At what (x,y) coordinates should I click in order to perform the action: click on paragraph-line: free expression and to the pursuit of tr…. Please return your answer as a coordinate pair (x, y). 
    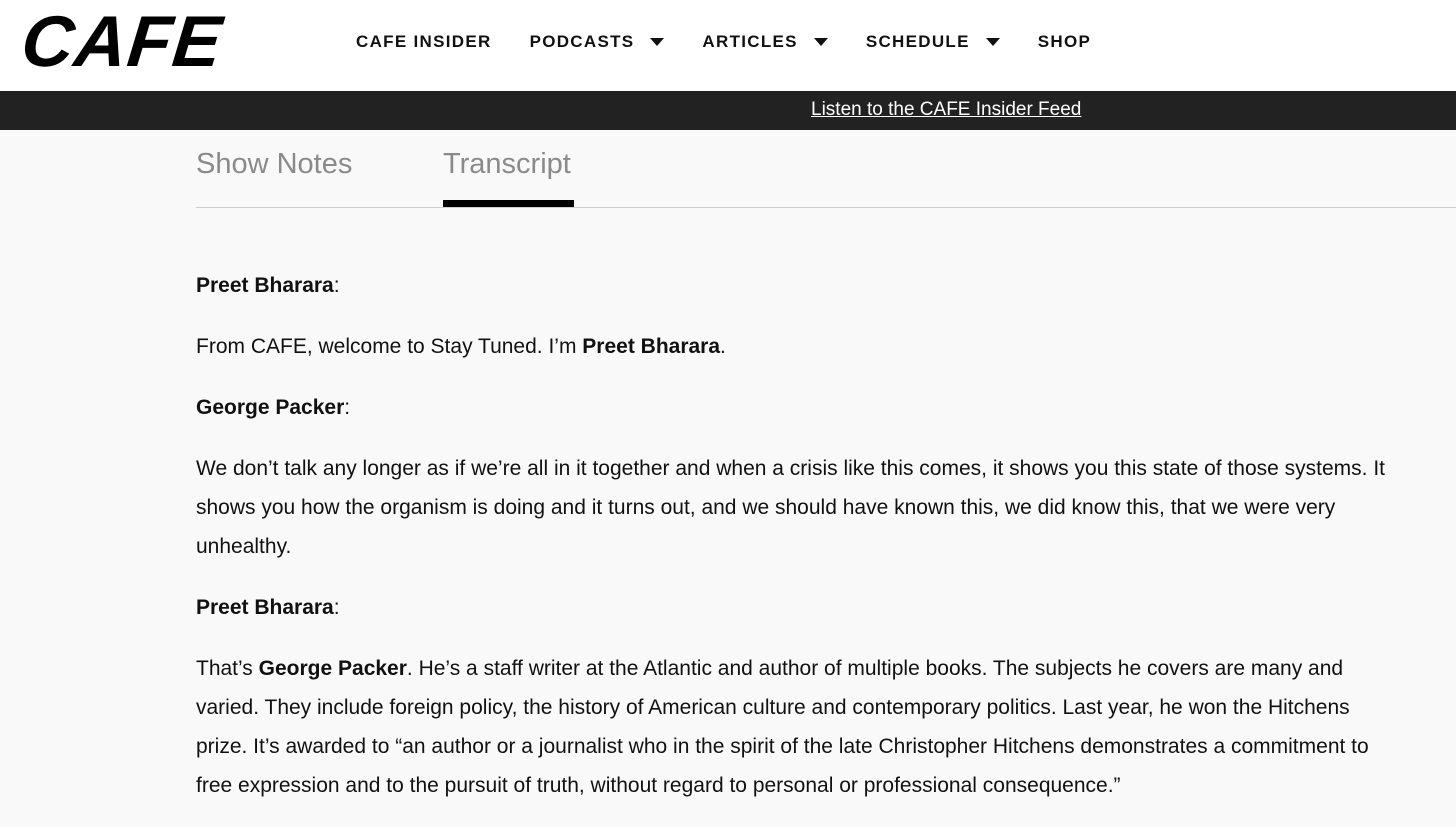
    Looking at the image, I should click on (658, 785).